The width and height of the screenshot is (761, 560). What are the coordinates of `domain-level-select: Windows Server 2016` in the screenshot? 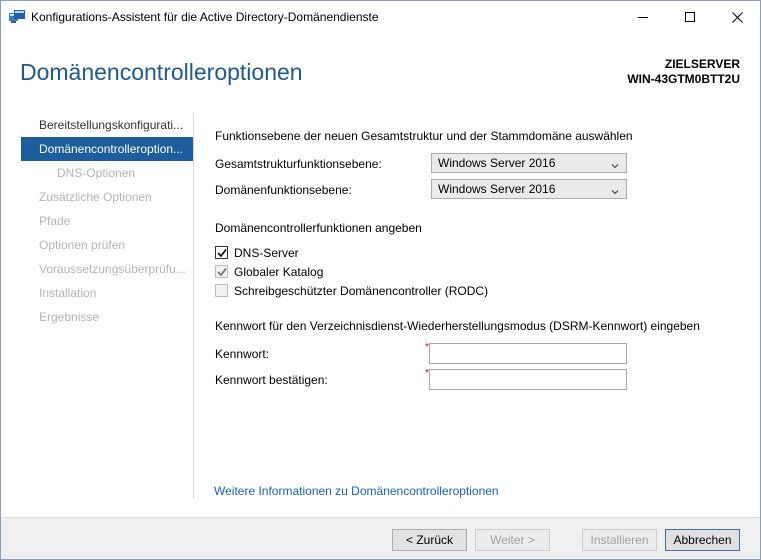 It's located at (529, 189).